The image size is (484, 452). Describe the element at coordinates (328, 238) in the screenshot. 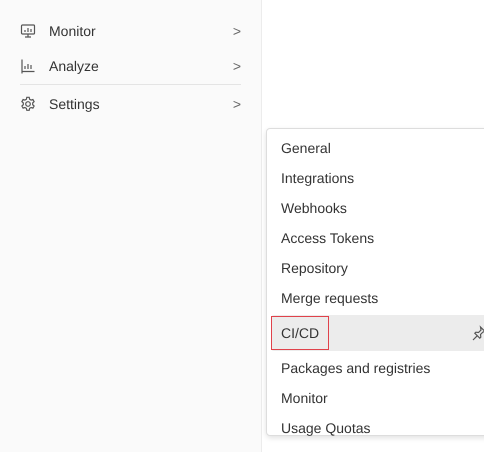

I see `menu-item-label: Access Tokens` at that location.